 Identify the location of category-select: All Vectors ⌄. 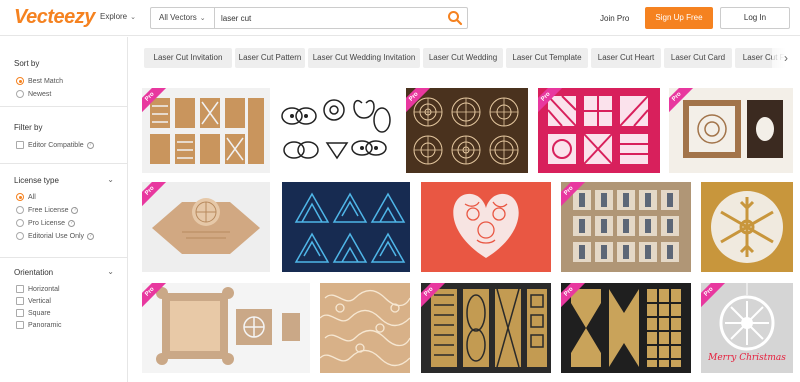
(183, 18).